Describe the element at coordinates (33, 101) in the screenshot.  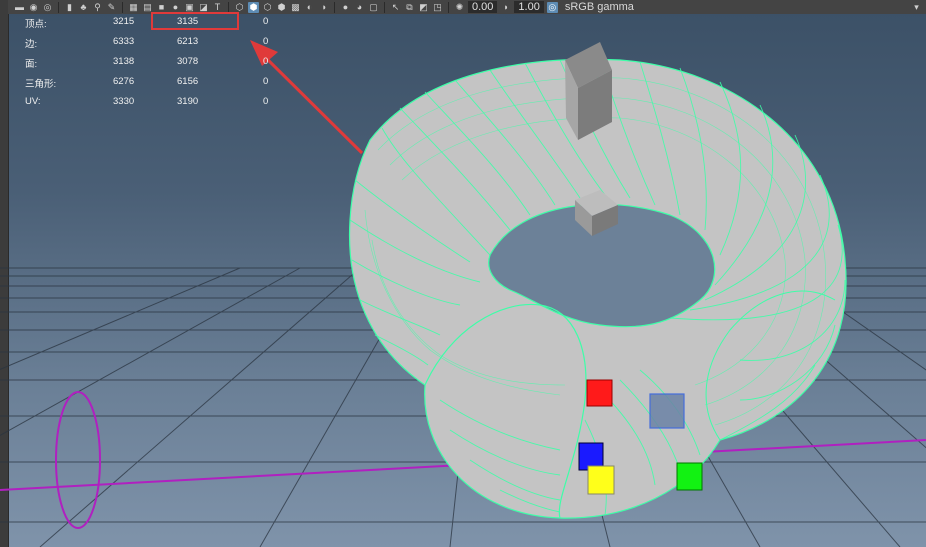
I see `hud-label: UV:` at that location.